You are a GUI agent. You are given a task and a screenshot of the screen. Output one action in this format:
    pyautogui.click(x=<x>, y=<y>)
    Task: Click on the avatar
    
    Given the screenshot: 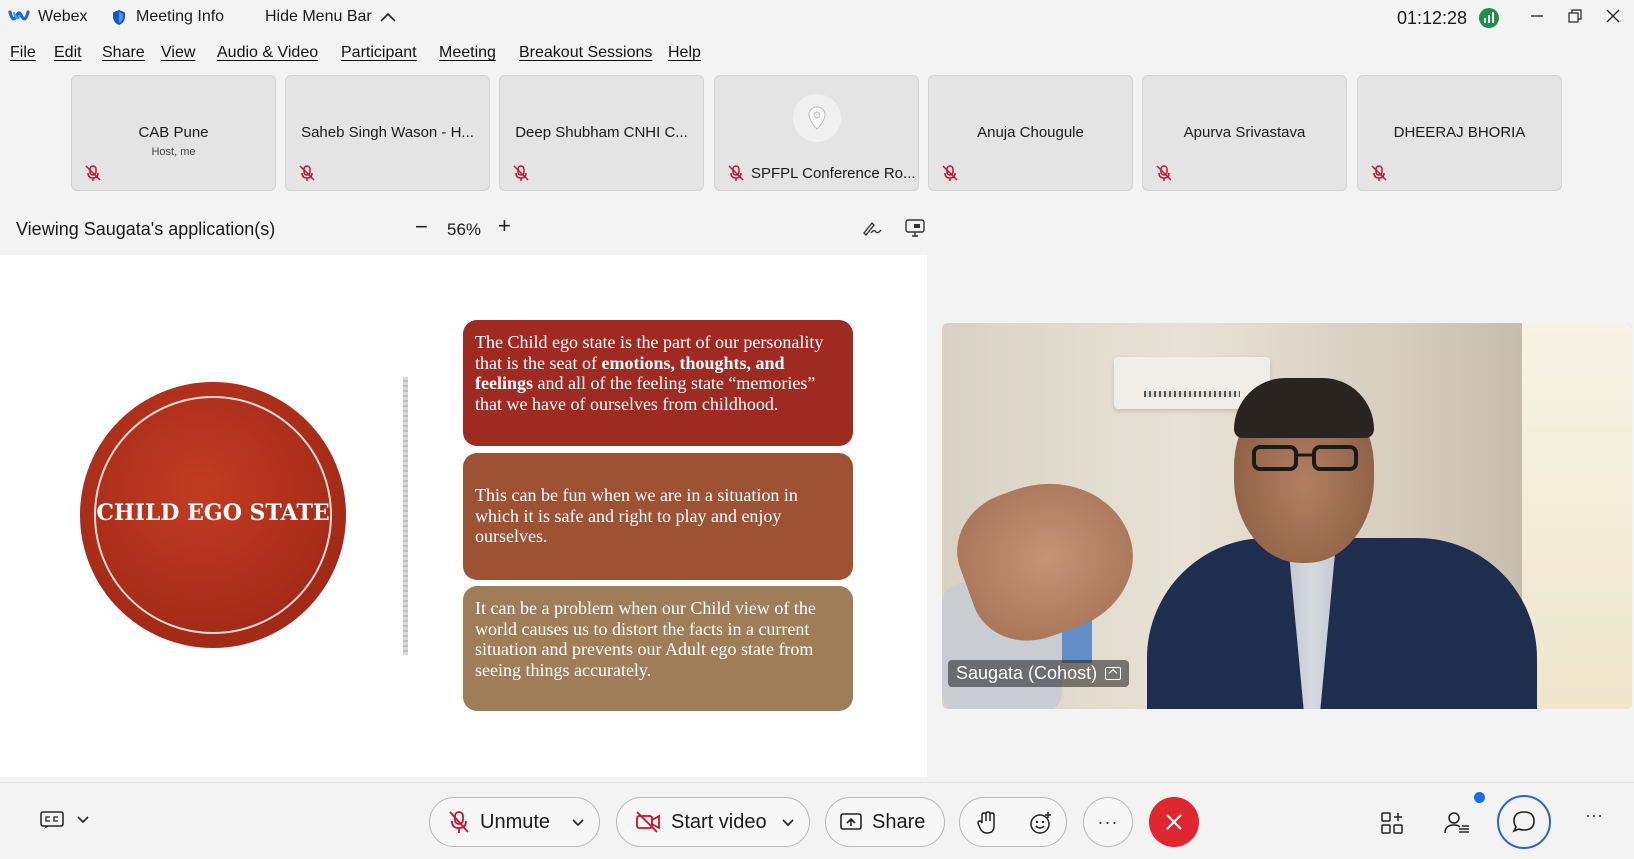 What is the action you would take?
    pyautogui.click(x=817, y=118)
    